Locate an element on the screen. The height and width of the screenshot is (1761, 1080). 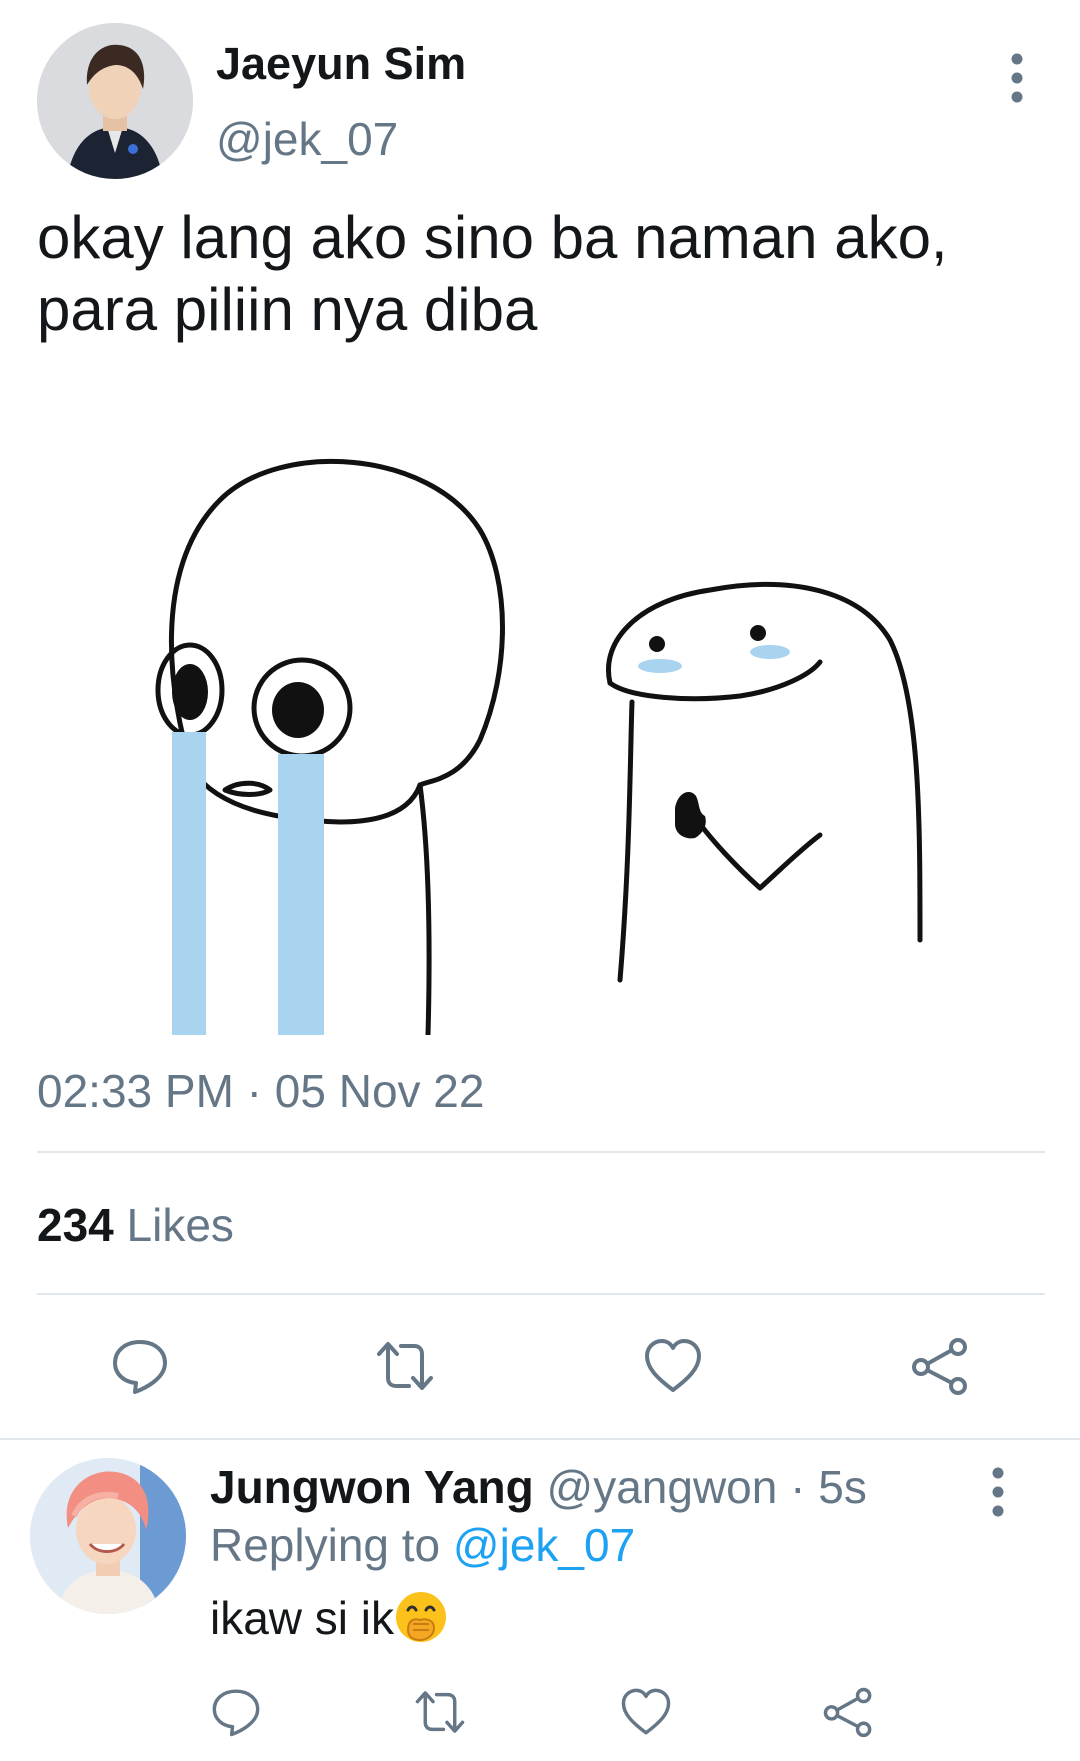
reply-text-row: ikaw si ik is located at coordinates (329, 1617).